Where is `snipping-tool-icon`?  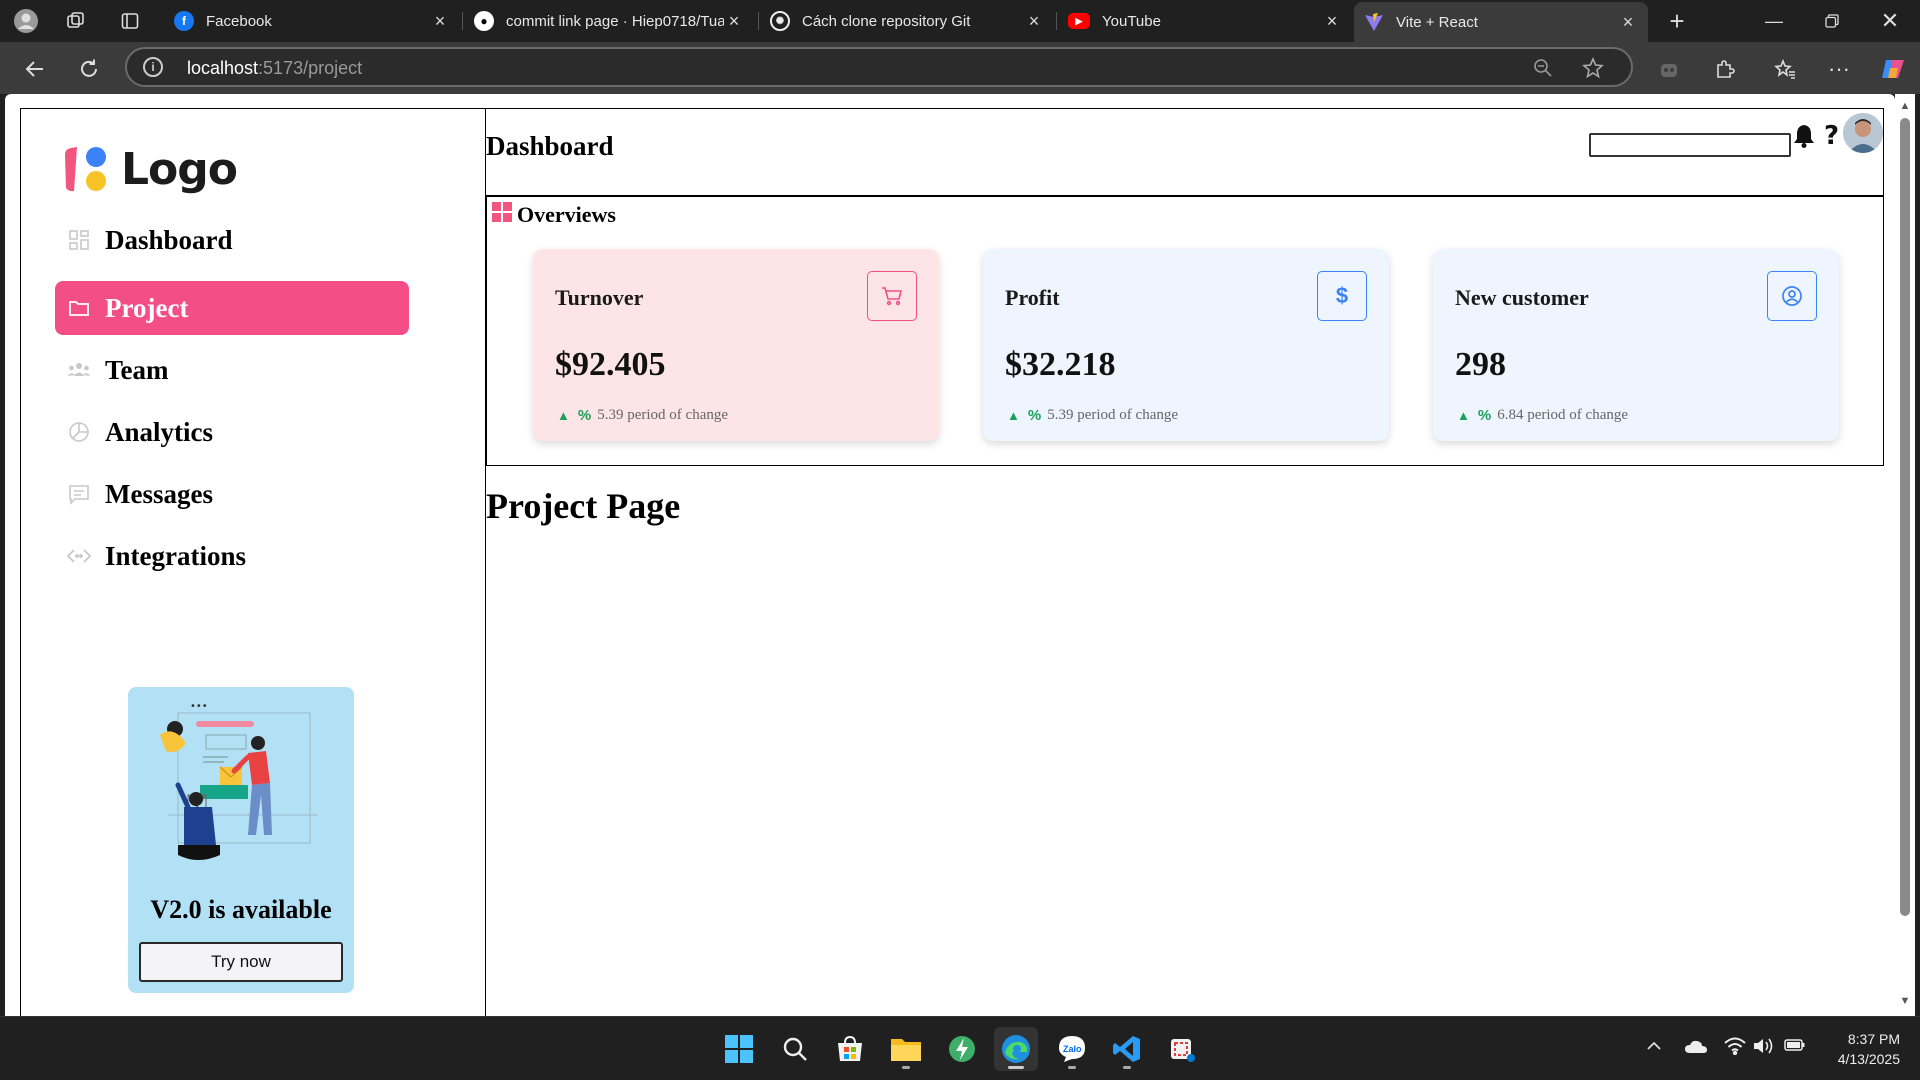 snipping-tool-icon is located at coordinates (1182, 1049).